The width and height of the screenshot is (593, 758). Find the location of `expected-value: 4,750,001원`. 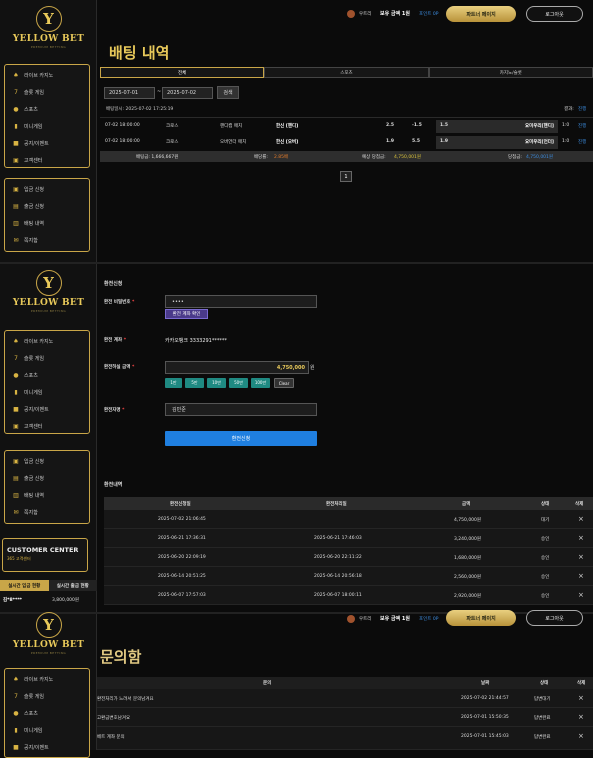

expected-value: 4,750,001원 is located at coordinates (408, 157).